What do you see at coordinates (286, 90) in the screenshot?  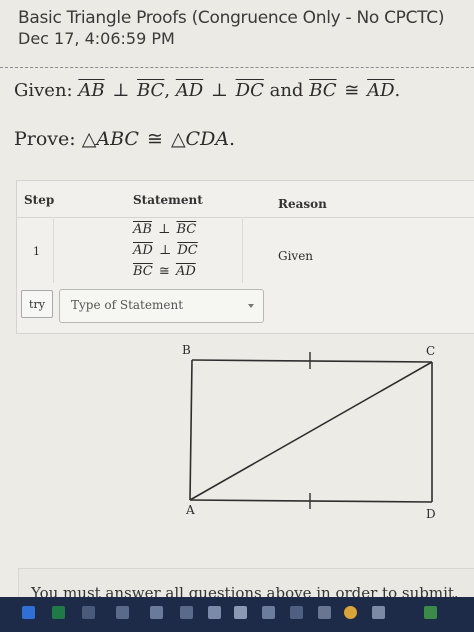 I see `and-word: and` at bounding box center [286, 90].